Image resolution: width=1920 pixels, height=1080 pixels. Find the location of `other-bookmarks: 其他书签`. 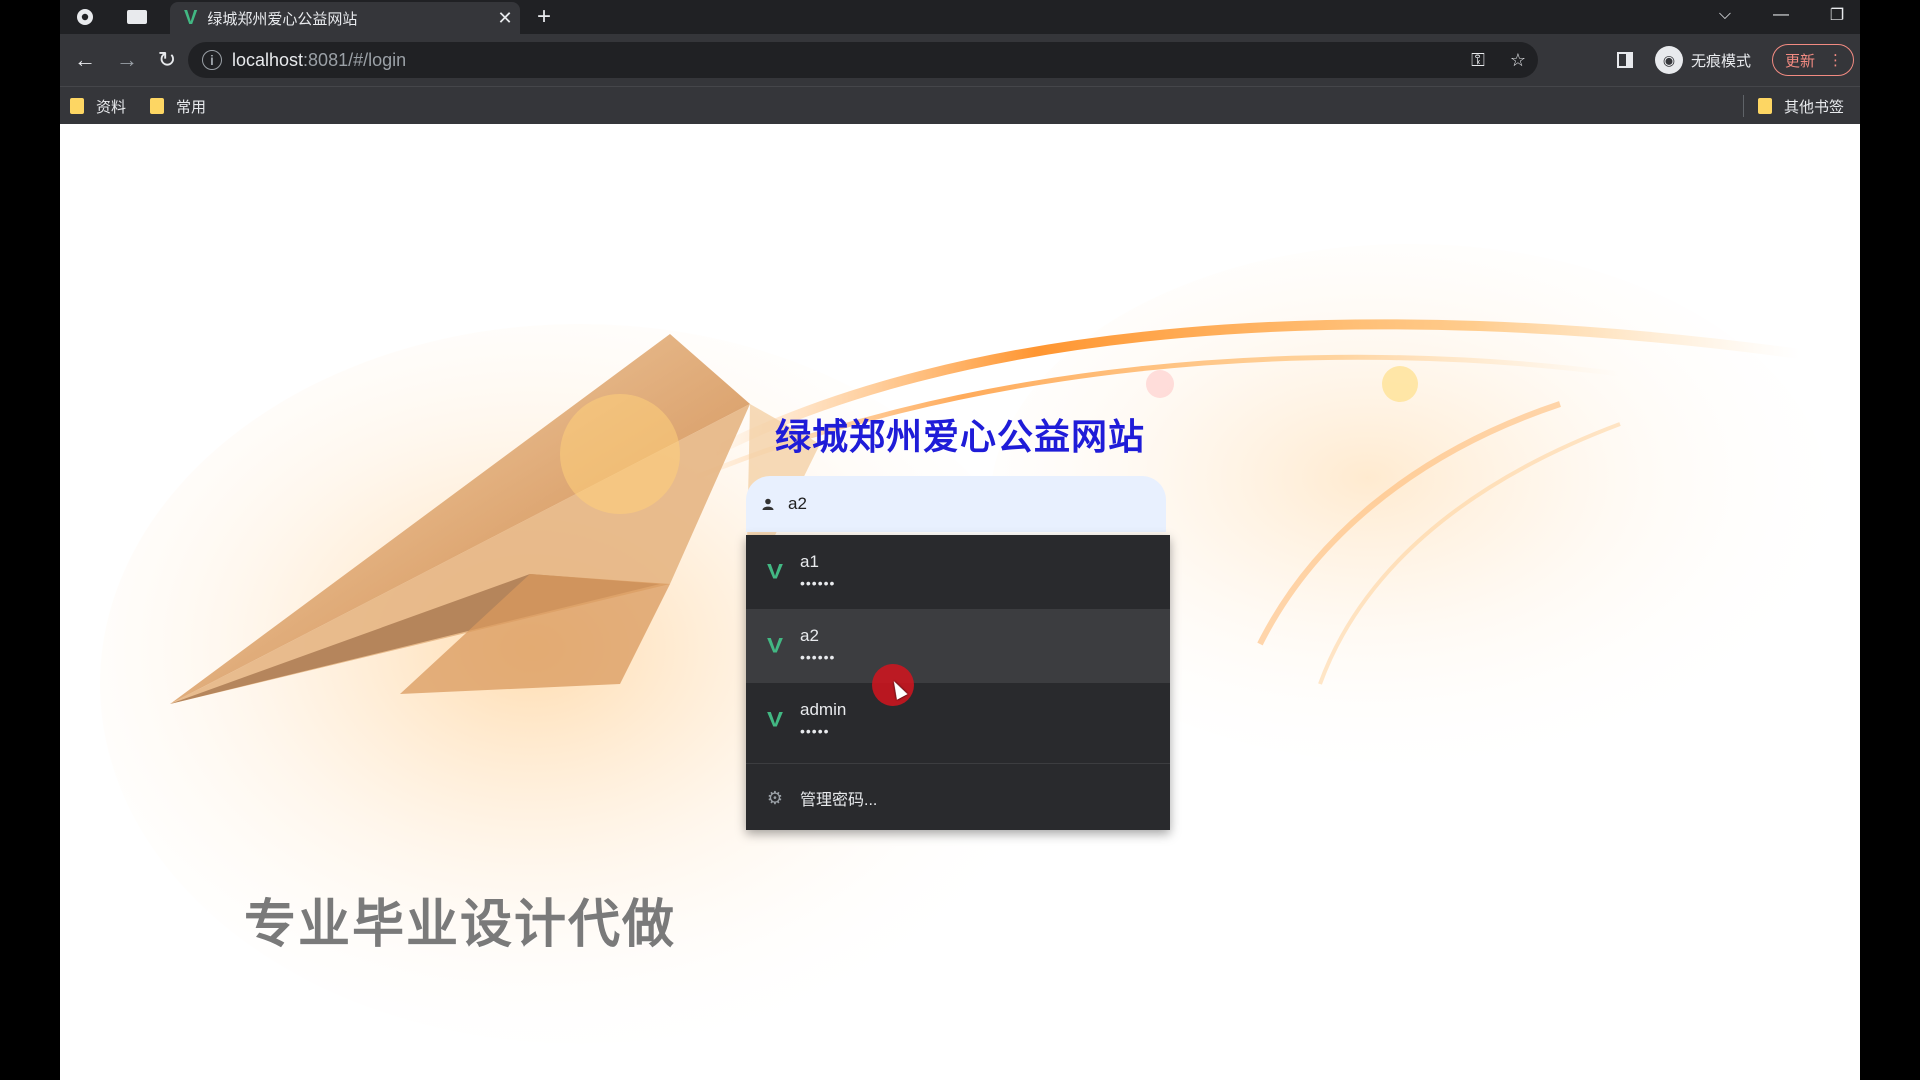

other-bookmarks: 其他书签 is located at coordinates (1801, 106).